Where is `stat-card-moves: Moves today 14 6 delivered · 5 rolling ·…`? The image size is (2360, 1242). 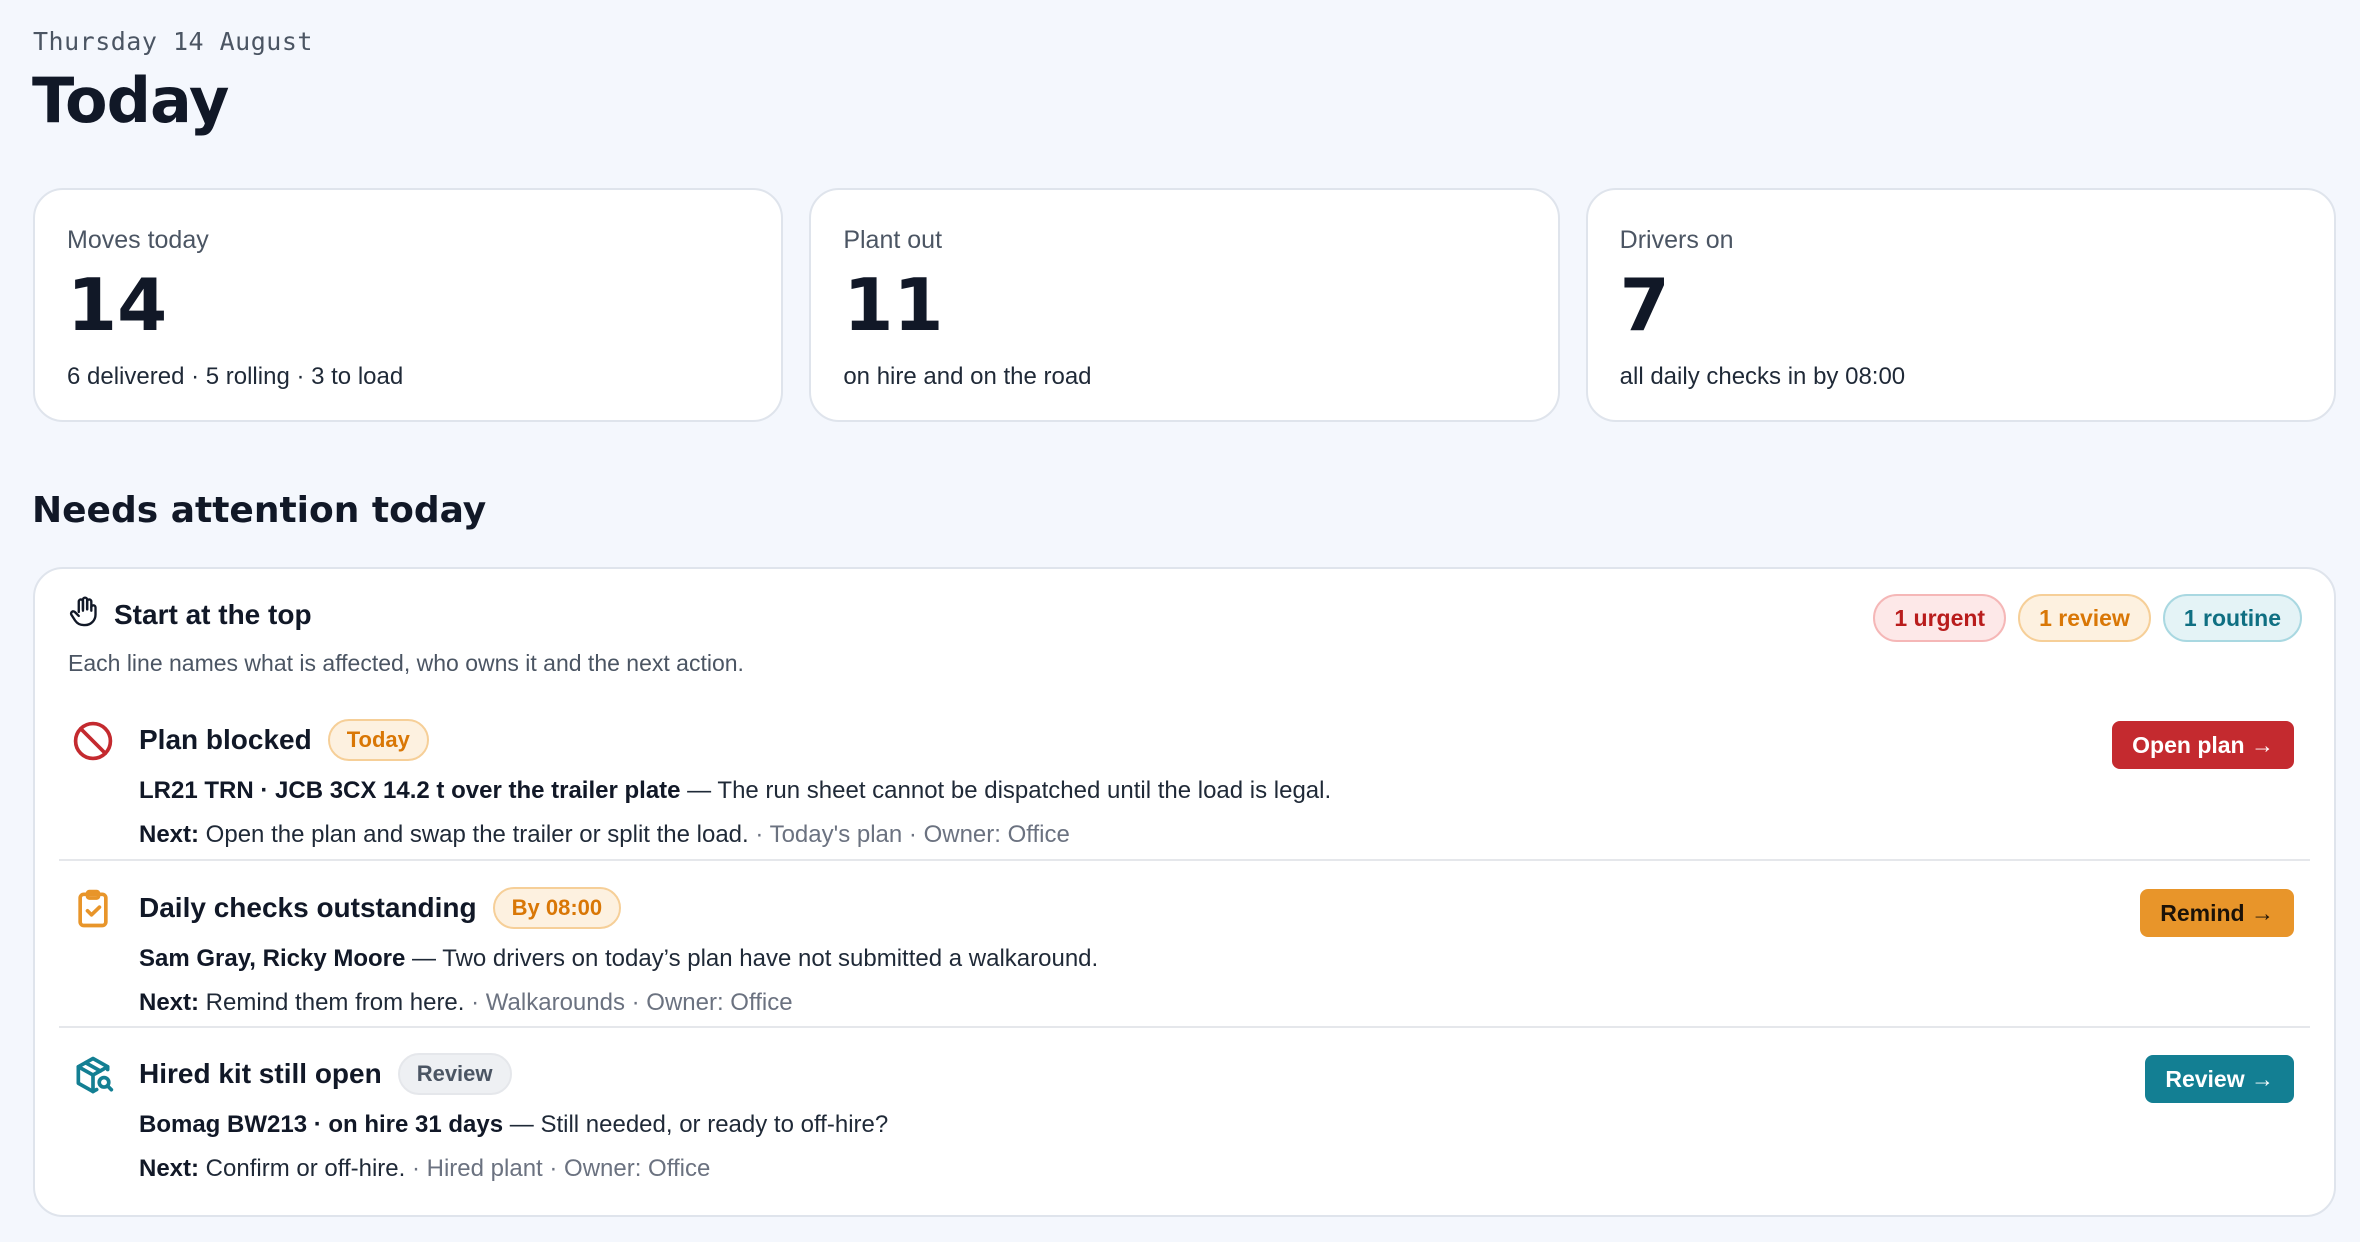
stat-card-moves: Moves today 14 6 delivered · 5 rolling ·… is located at coordinates (408, 305).